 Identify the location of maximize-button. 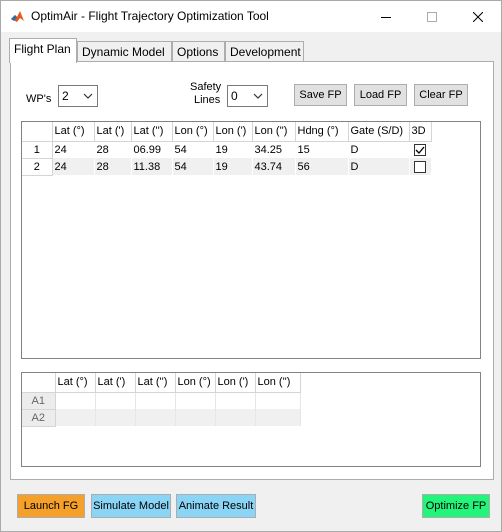
(432, 16).